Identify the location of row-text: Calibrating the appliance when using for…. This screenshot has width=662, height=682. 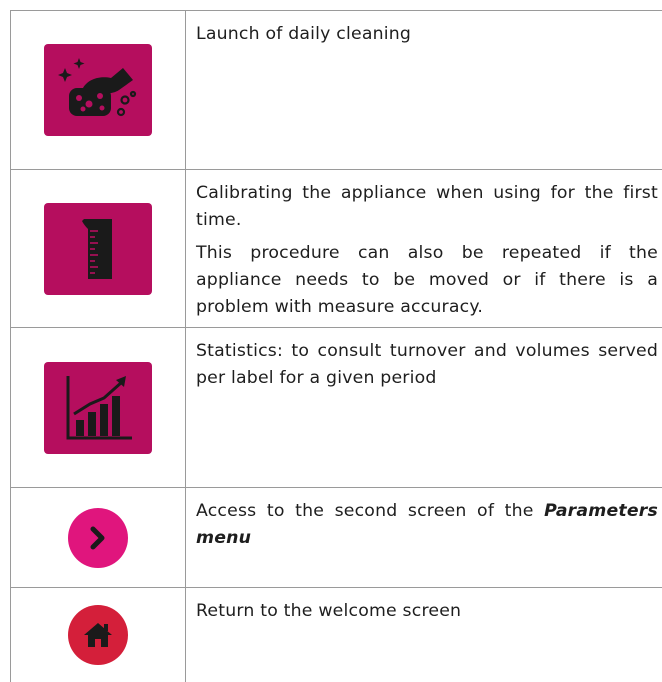
(427, 206).